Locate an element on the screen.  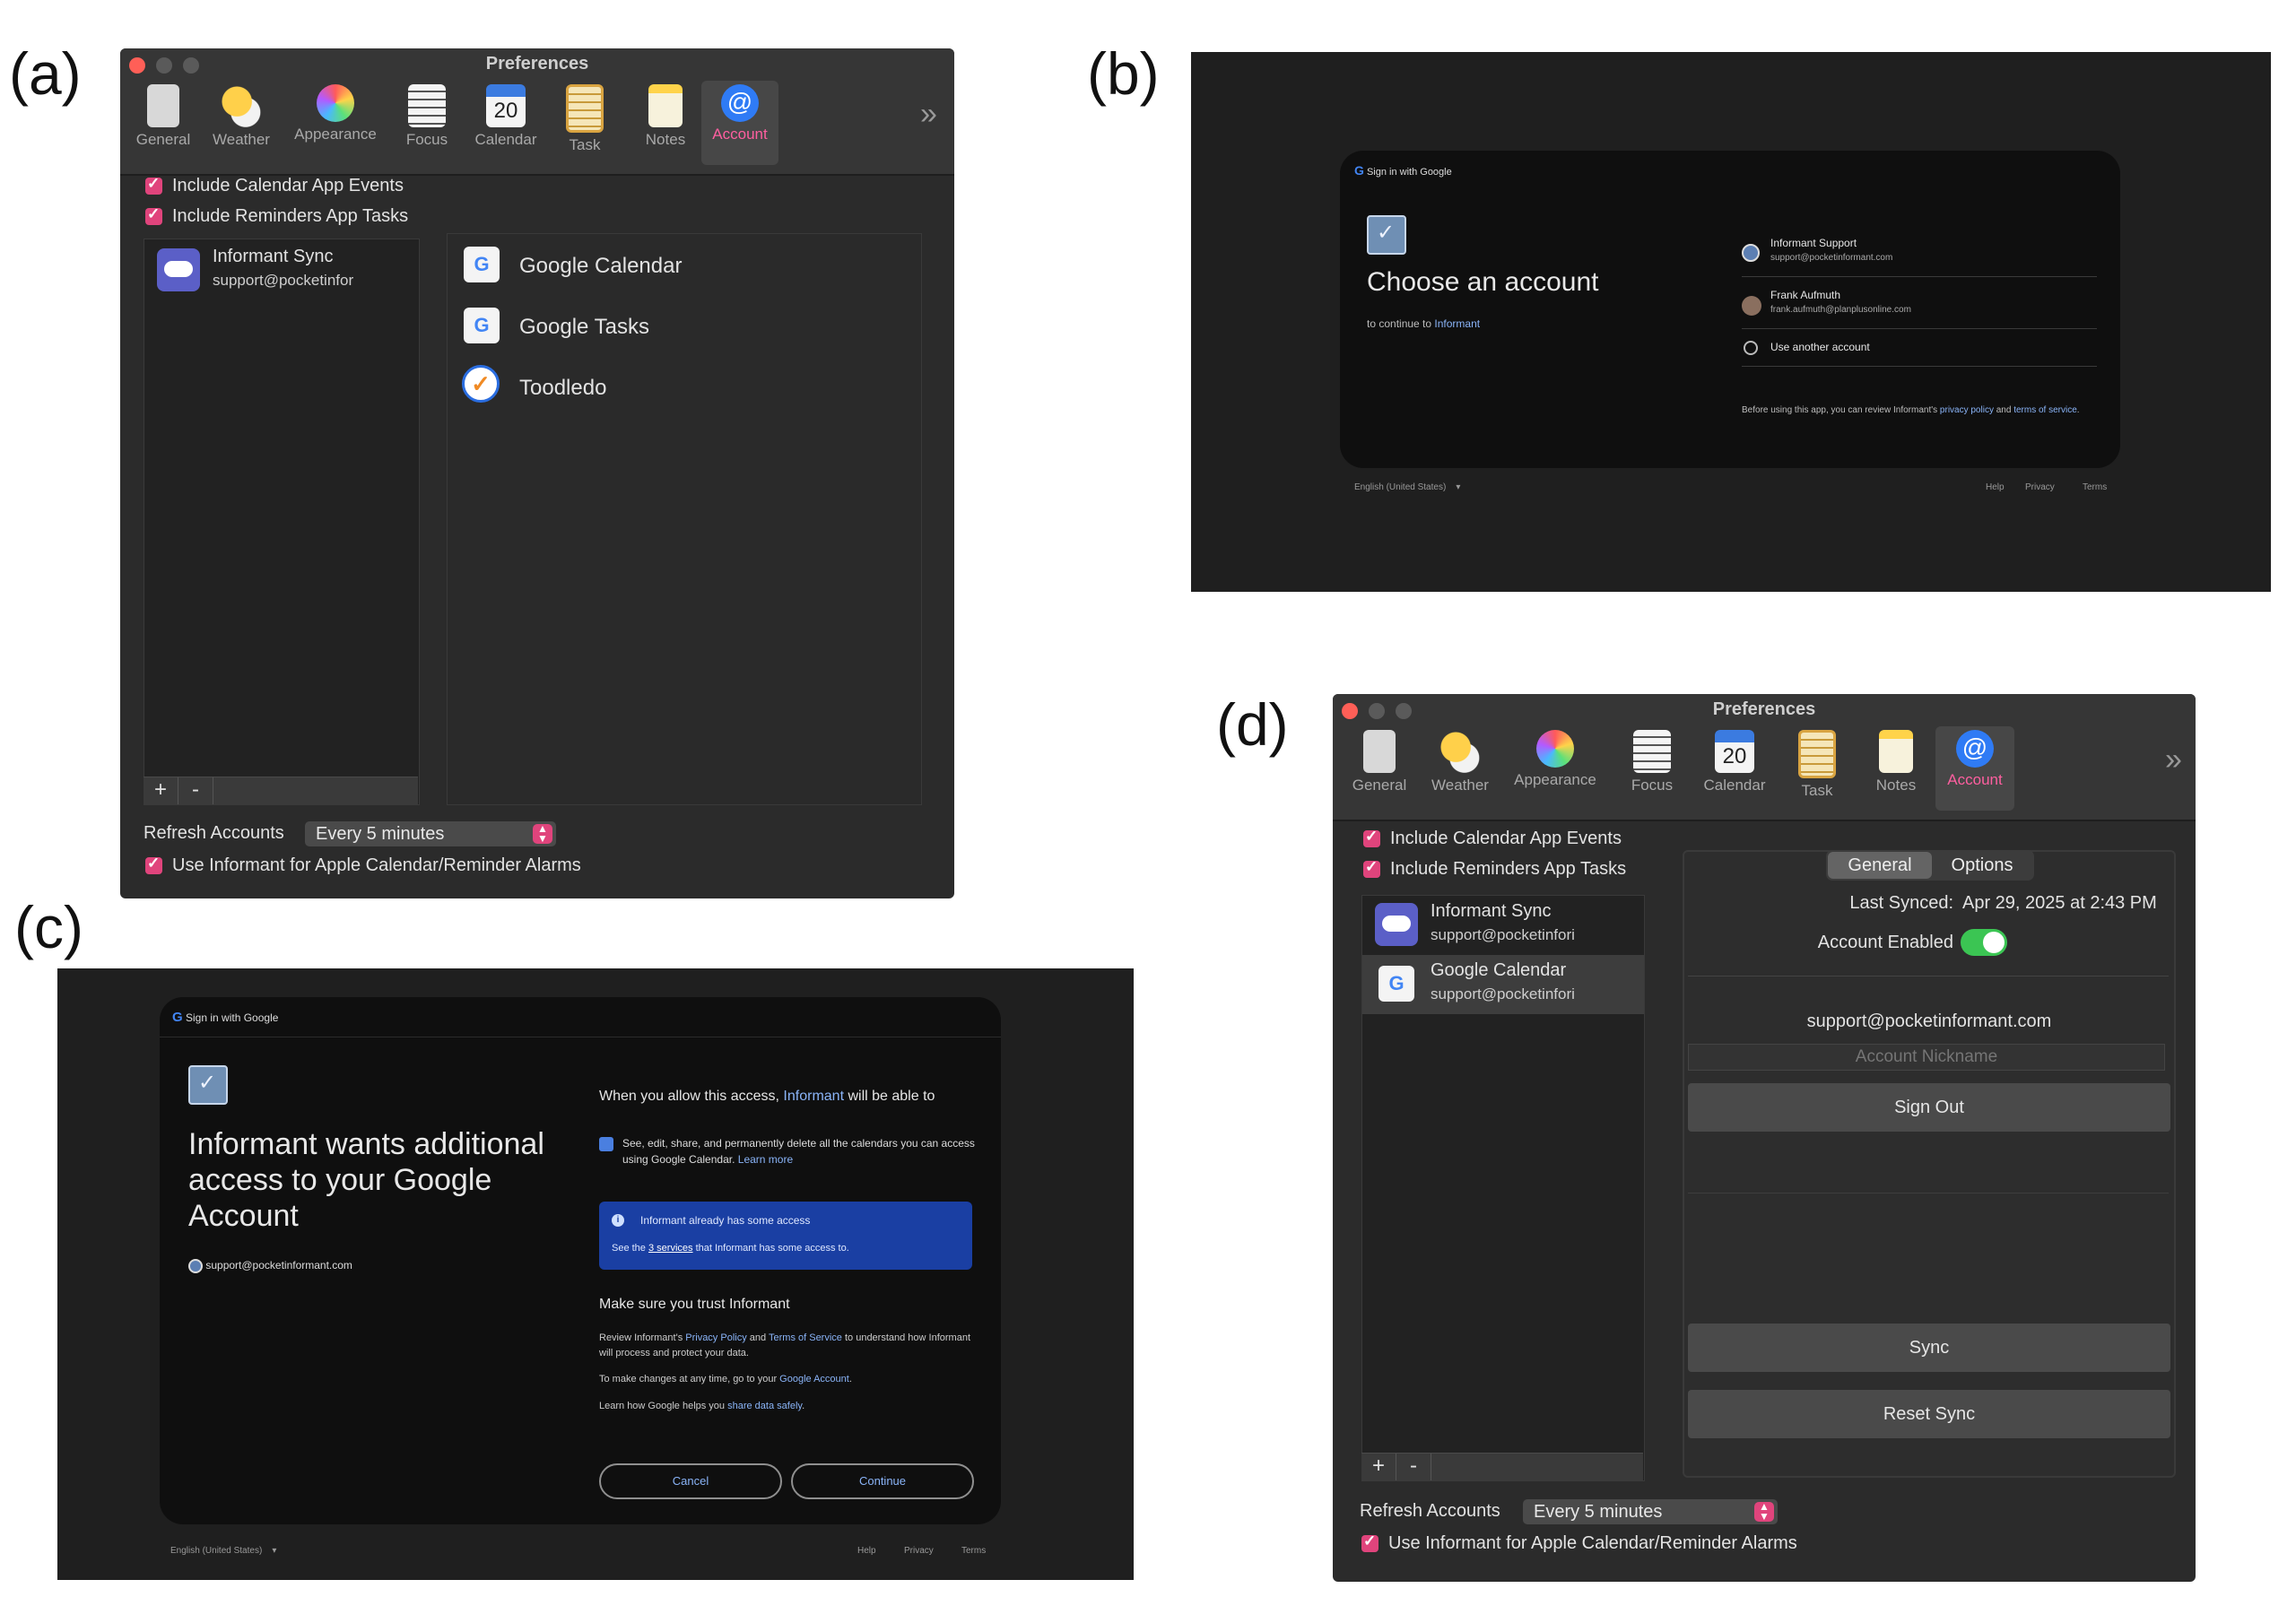
sync-button: Sync is located at coordinates (1929, 1348).